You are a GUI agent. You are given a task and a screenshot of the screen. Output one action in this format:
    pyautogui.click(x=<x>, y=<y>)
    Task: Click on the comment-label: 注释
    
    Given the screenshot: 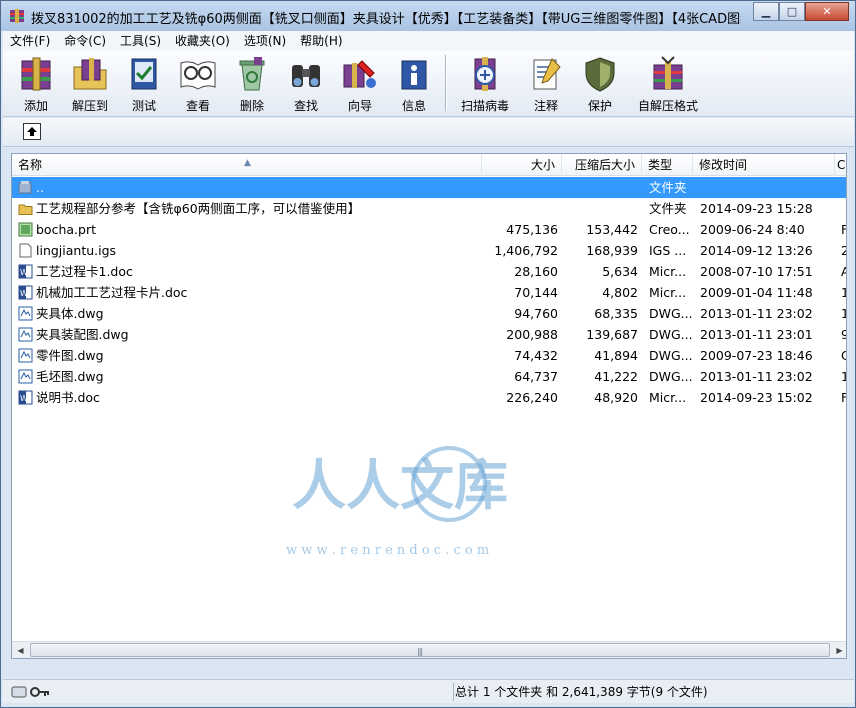 What is the action you would take?
    pyautogui.click(x=545, y=106)
    